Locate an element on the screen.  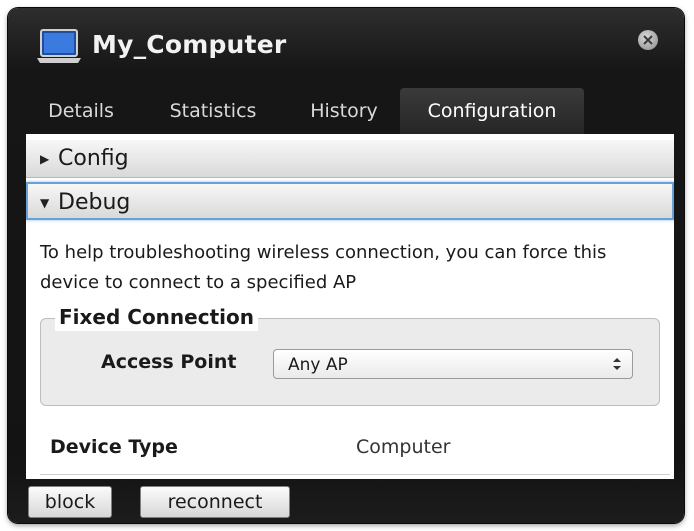
close-icon is located at coordinates (648, 40).